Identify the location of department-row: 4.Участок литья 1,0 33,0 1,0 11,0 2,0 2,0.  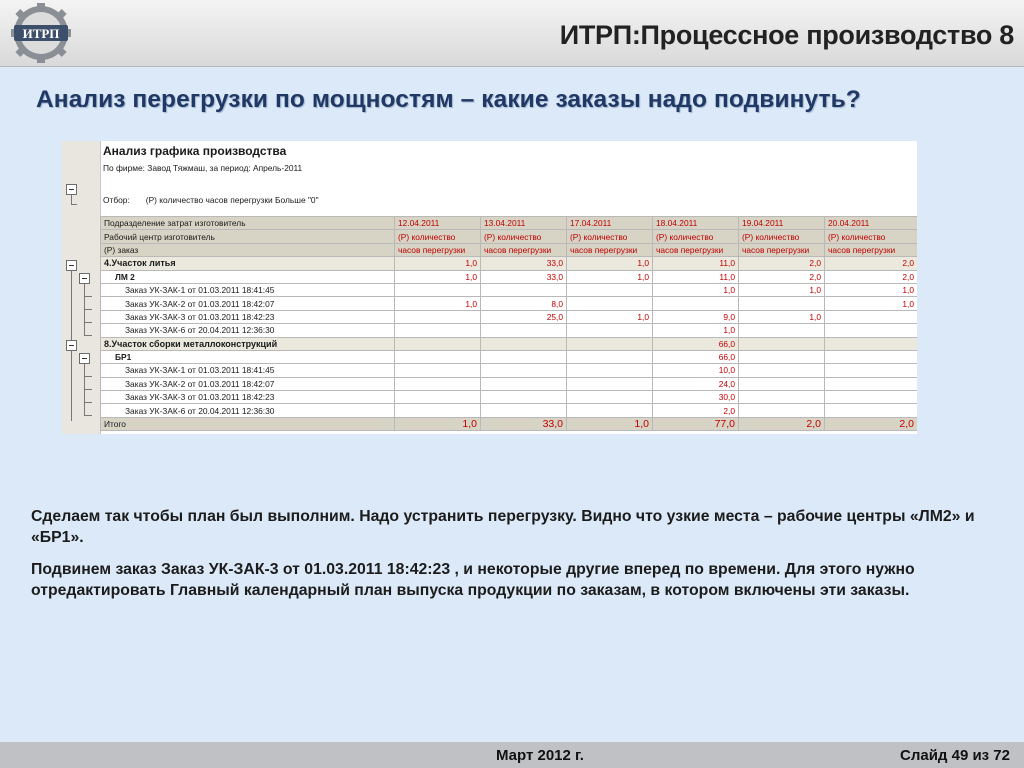
(508, 263).